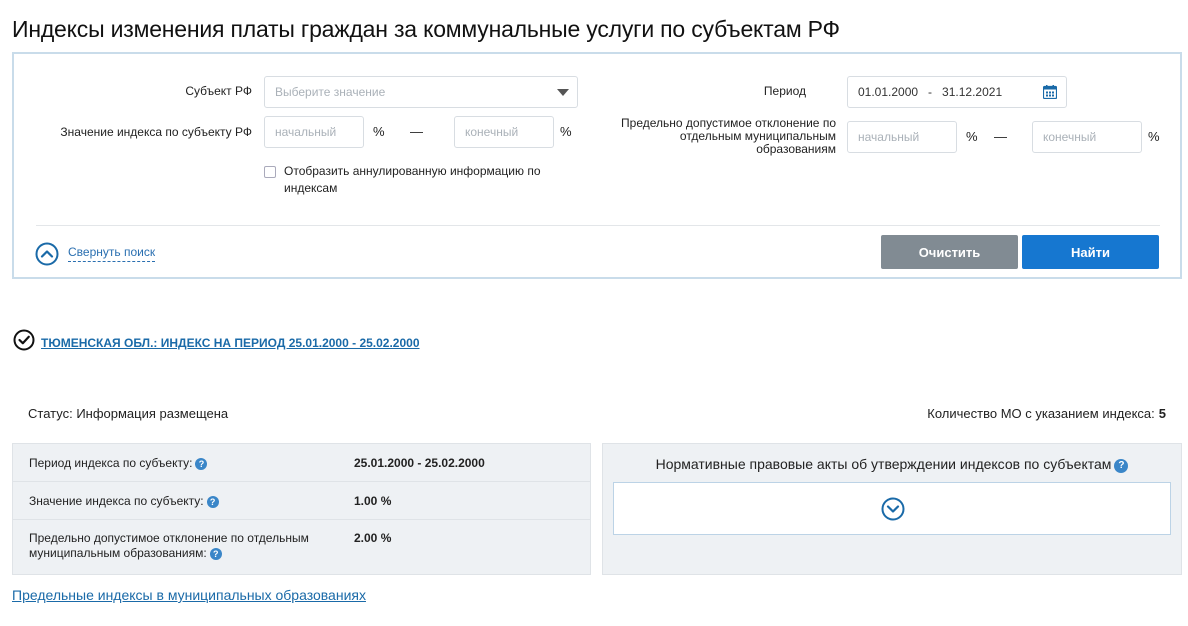 This screenshot has height=626, width=1188. I want to click on index-to-input: конечный, so click(504, 132).